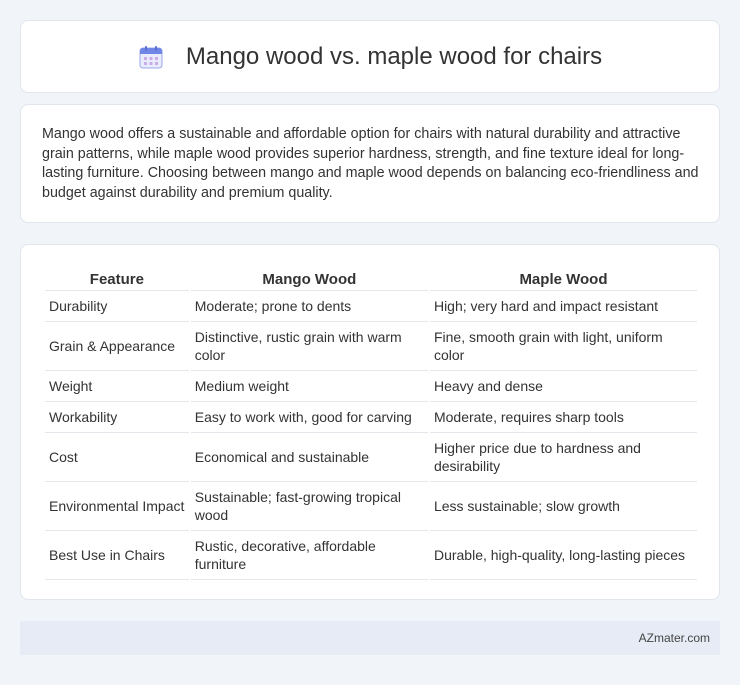 The height and width of the screenshot is (685, 740). What do you see at coordinates (394, 56) in the screenshot?
I see `page-title: Mango wood vs. maple wood for chairs` at bounding box center [394, 56].